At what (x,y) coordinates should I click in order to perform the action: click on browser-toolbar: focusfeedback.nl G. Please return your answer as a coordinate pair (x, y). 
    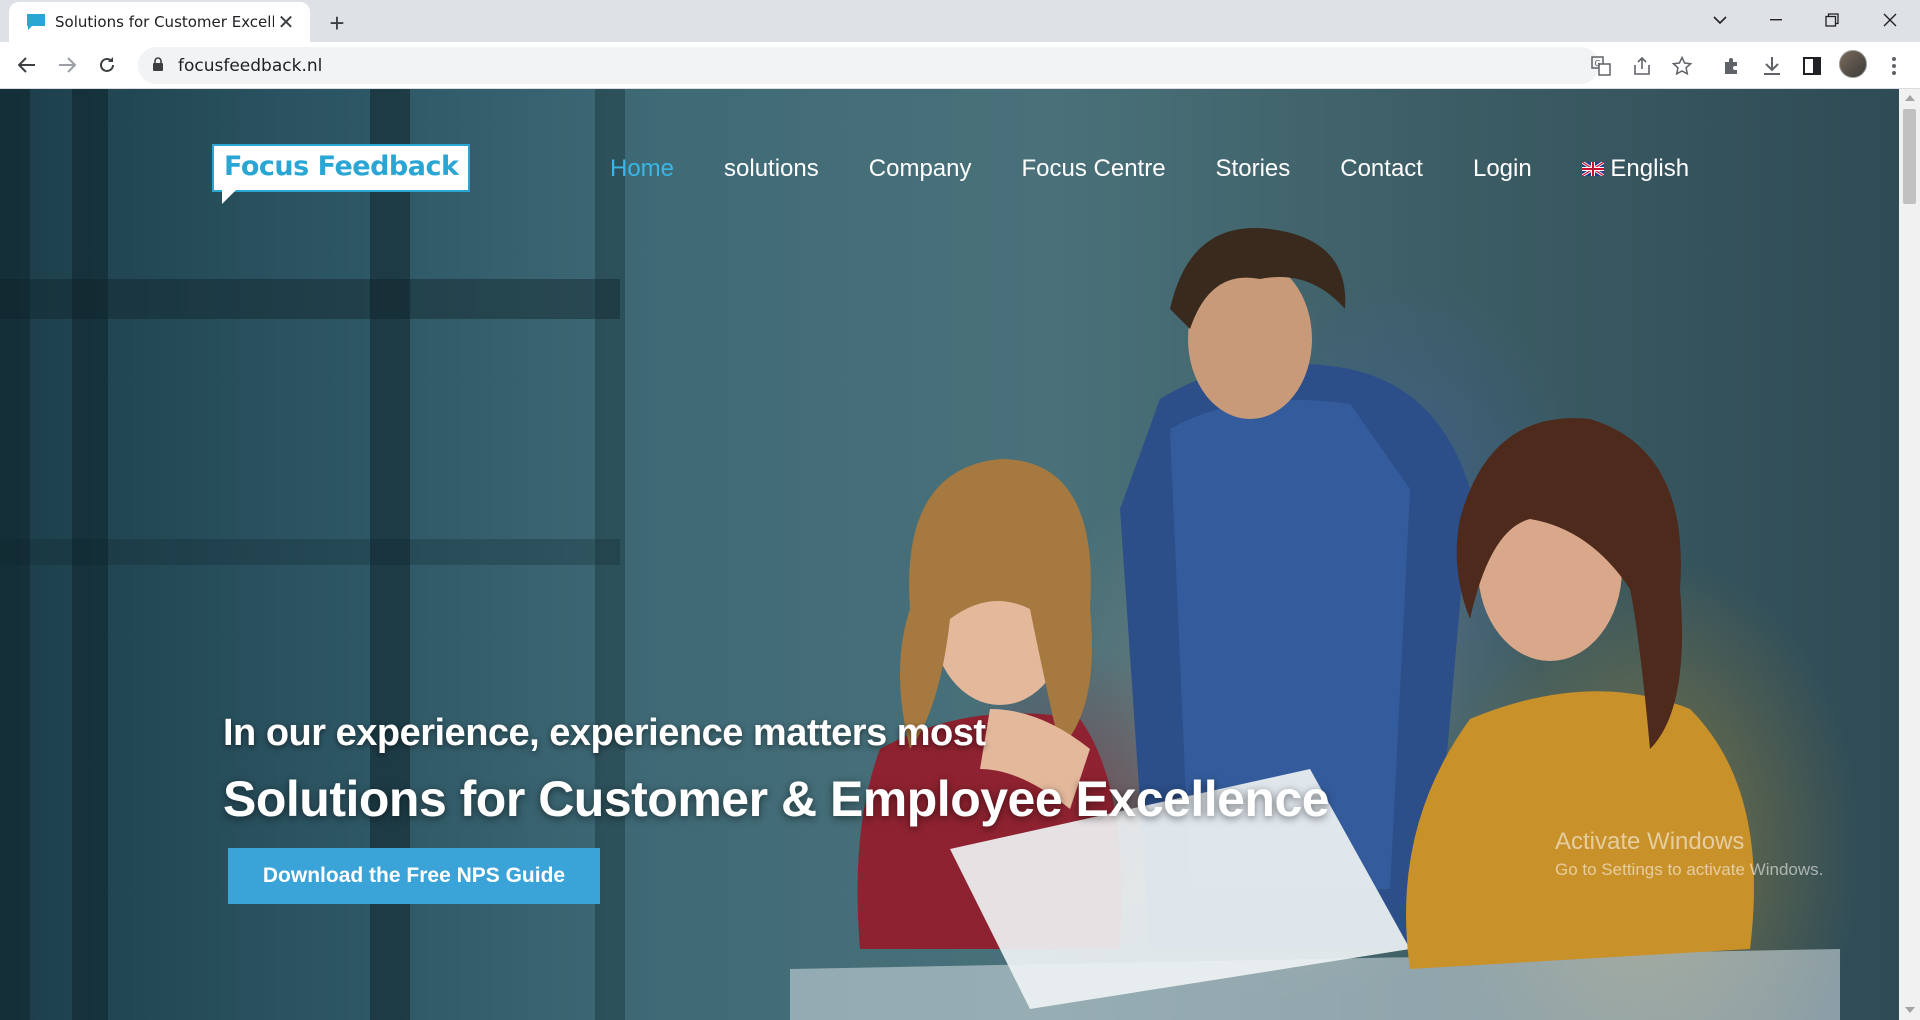
    Looking at the image, I should click on (960, 65).